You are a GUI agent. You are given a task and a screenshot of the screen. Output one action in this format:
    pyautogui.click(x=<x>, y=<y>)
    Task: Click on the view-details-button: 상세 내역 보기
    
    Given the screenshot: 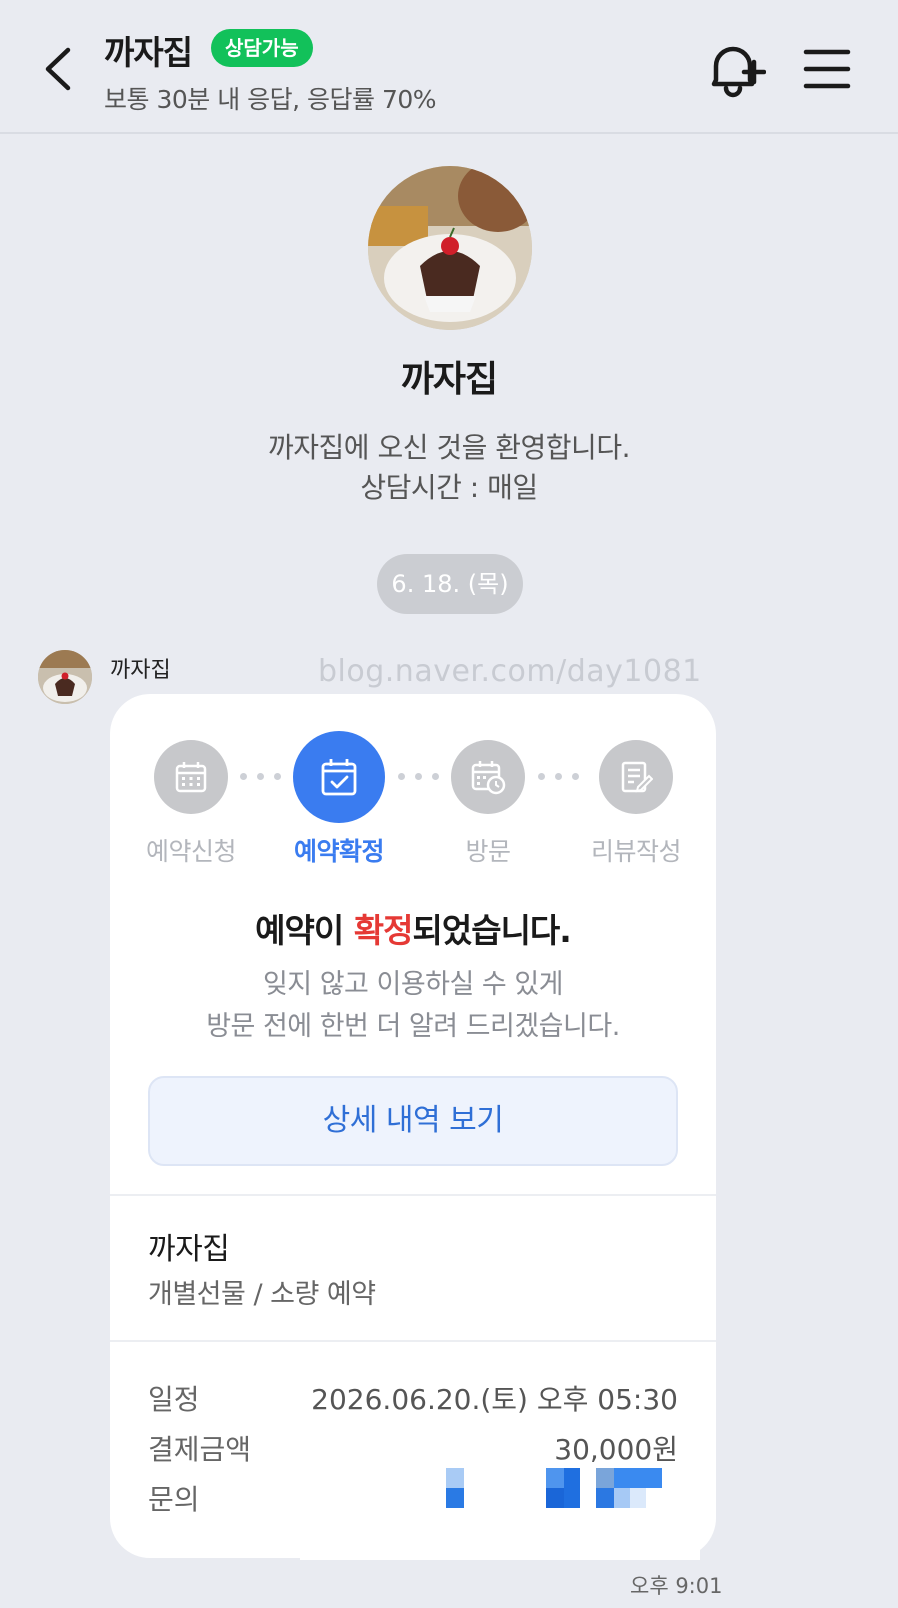 What is the action you would take?
    pyautogui.click(x=413, y=1121)
    